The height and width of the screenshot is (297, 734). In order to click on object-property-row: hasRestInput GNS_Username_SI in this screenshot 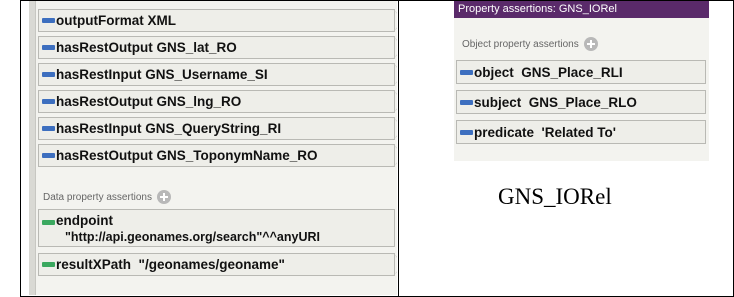, I will do `click(216, 74)`.